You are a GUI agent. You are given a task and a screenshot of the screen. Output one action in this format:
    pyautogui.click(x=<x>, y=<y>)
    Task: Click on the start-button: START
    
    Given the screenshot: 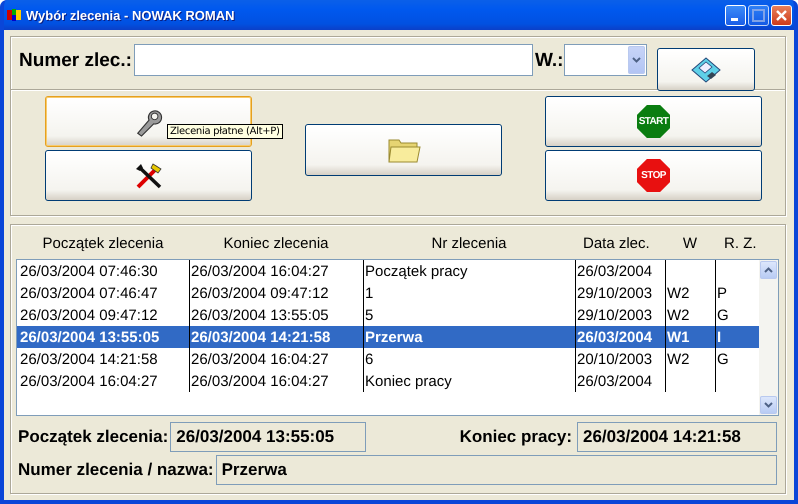 What is the action you would take?
    pyautogui.click(x=653, y=121)
    